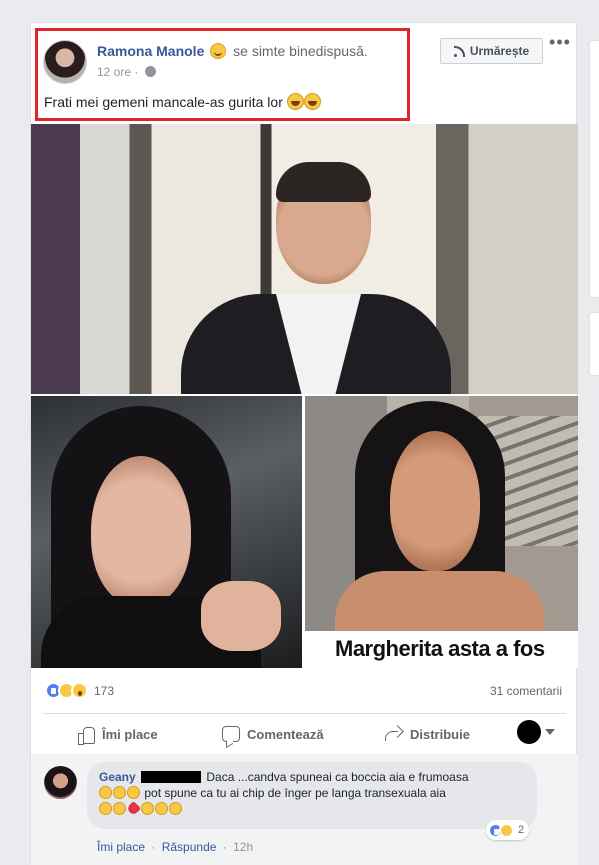 The width and height of the screenshot is (599, 865). What do you see at coordinates (459, 51) in the screenshot?
I see `rss-icon` at bounding box center [459, 51].